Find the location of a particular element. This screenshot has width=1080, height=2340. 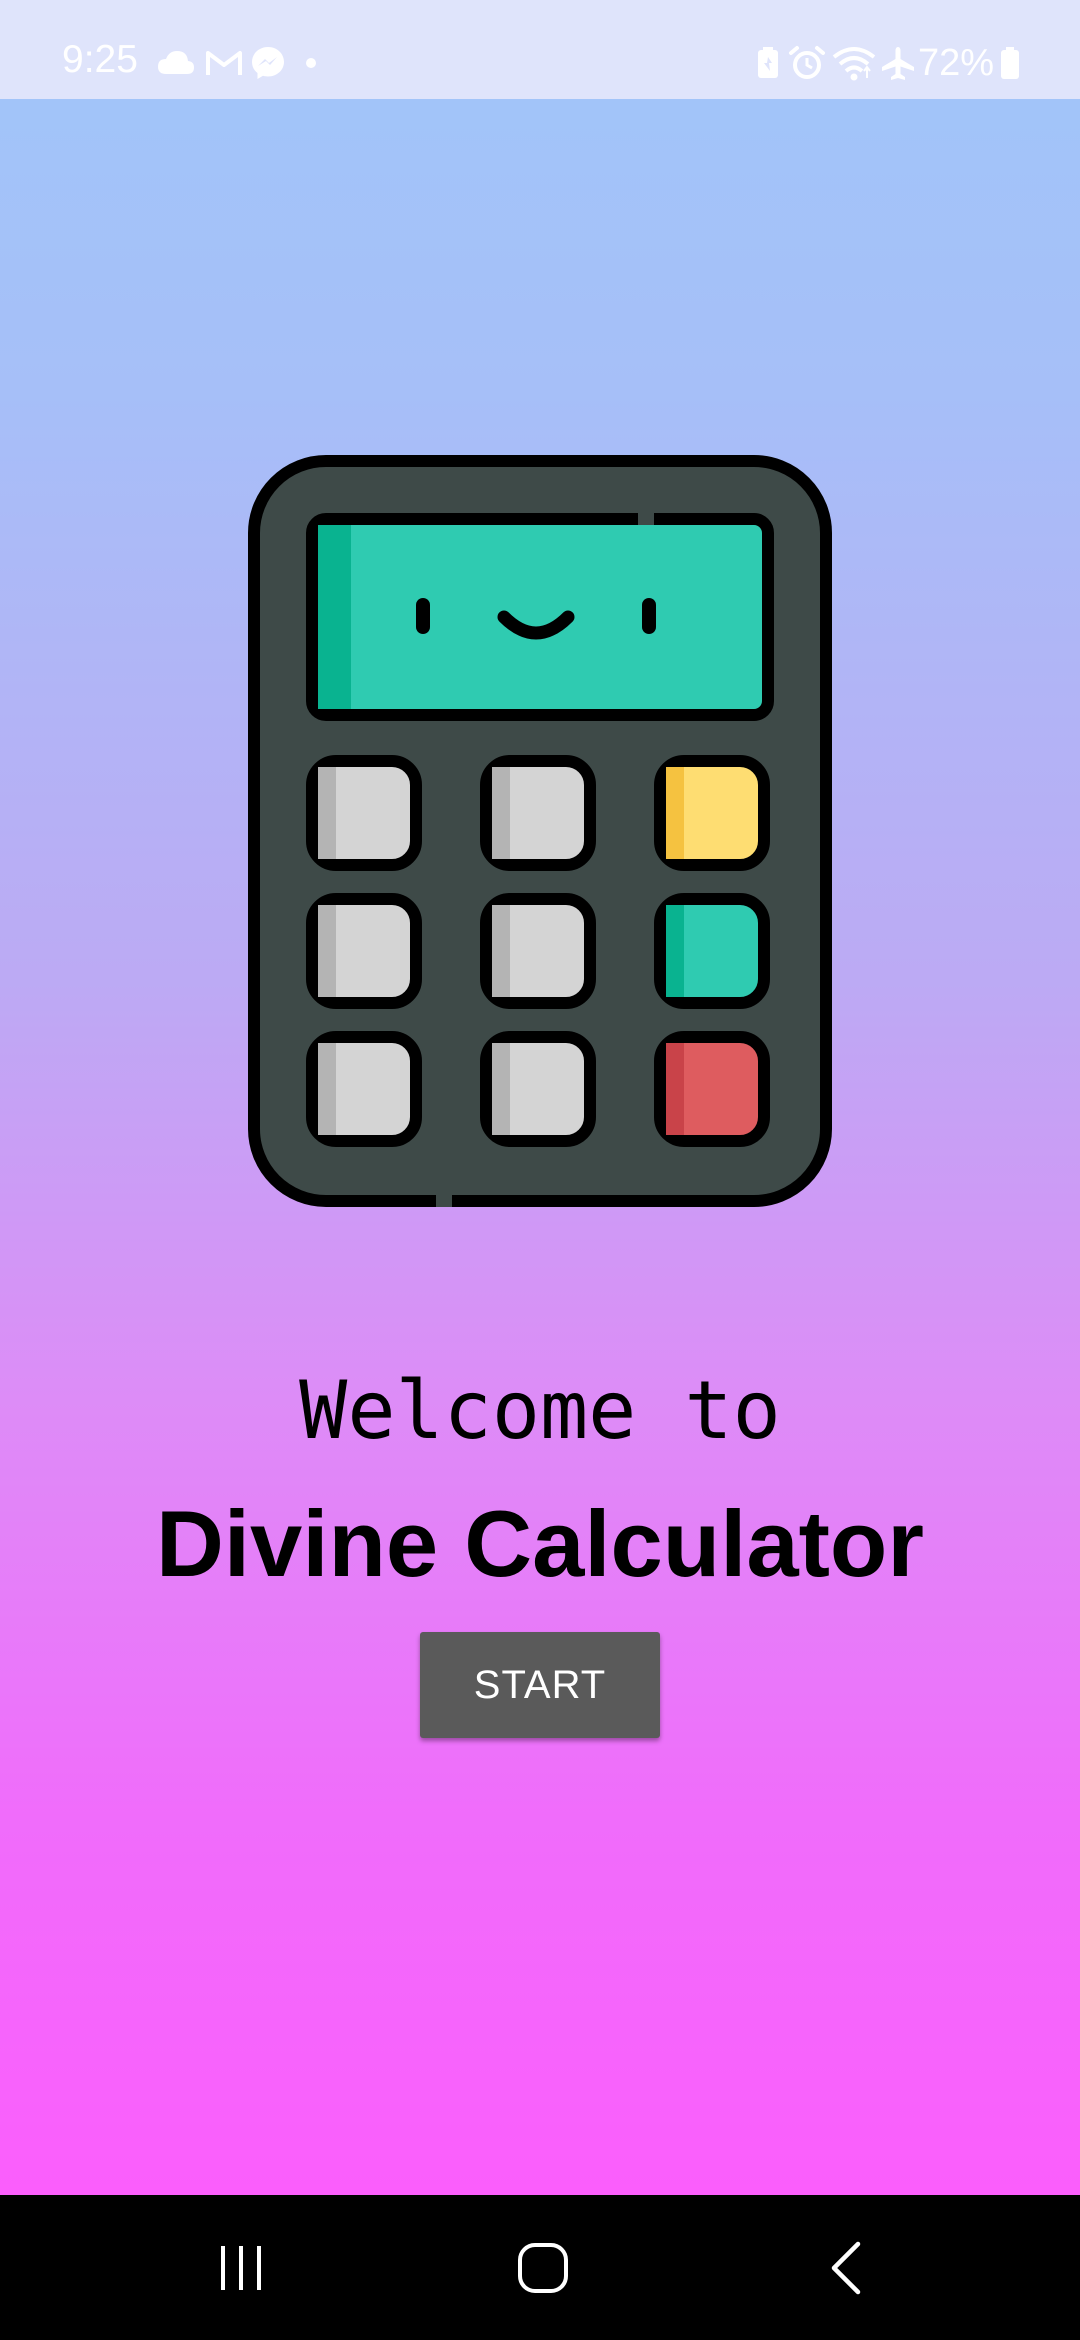

gmail-icon is located at coordinates (224, 63).